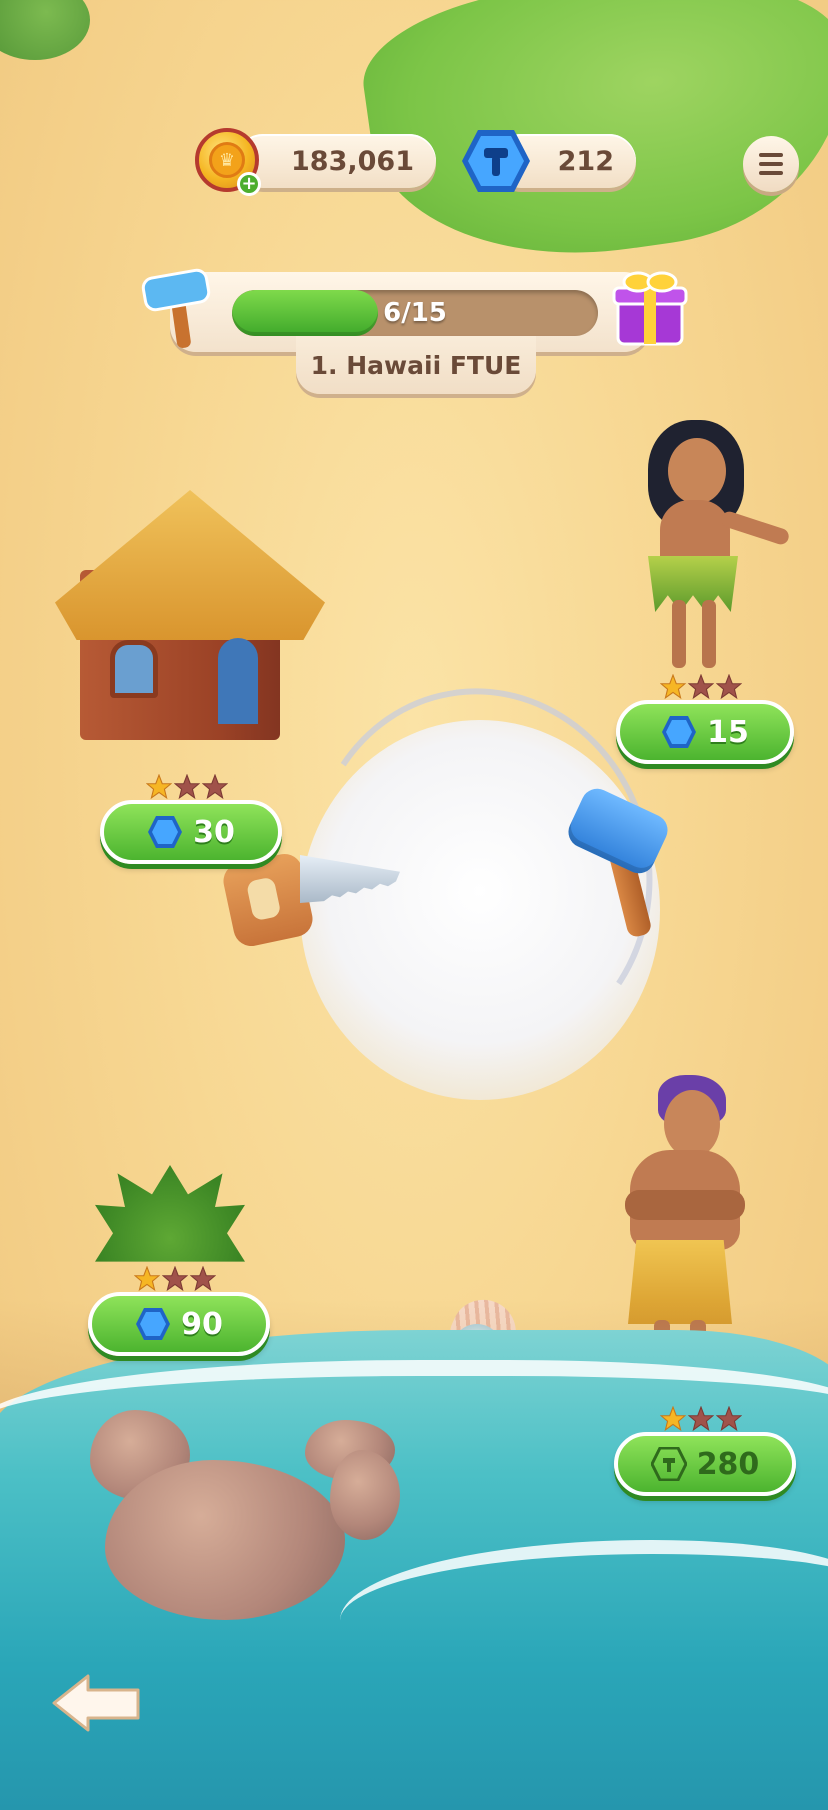 The width and height of the screenshot is (828, 1810). I want to click on level-name: 1. Hawaii FTUE, so click(416, 365).